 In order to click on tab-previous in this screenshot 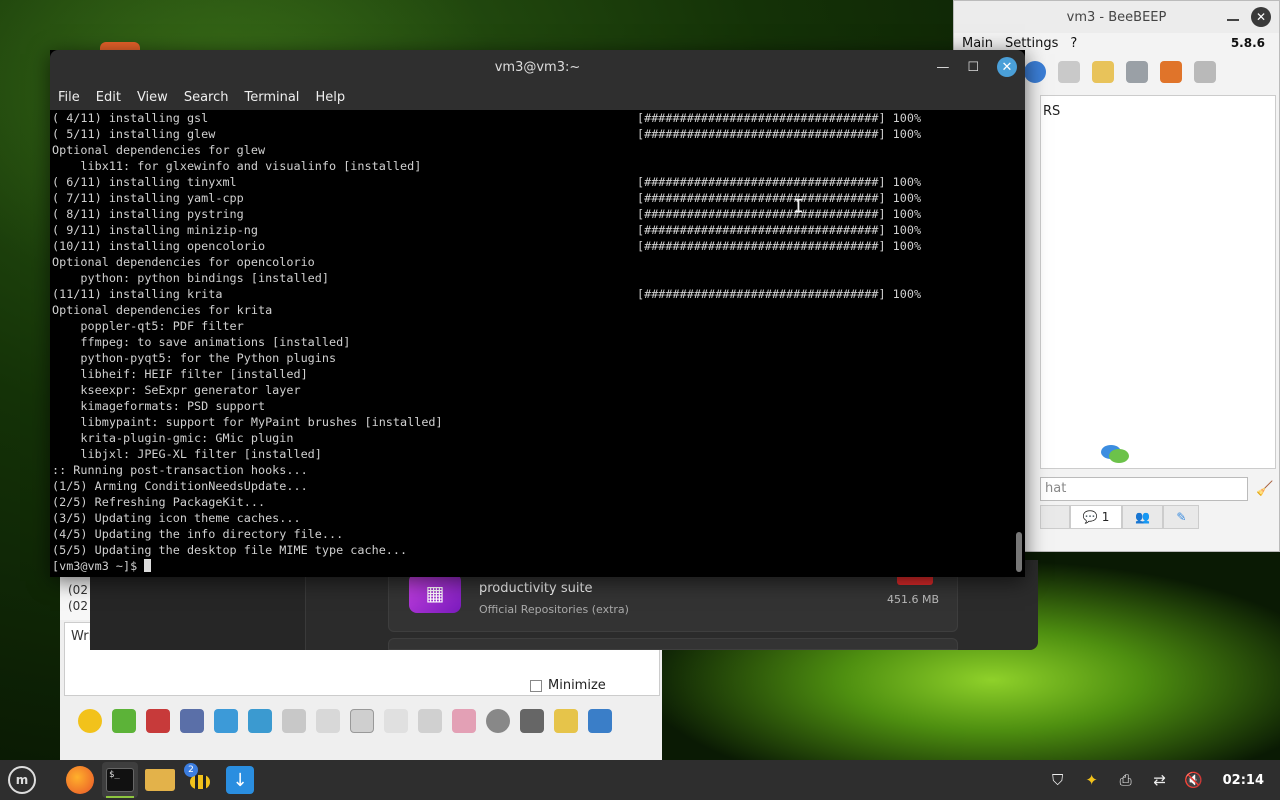, I will do `click(1055, 517)`.